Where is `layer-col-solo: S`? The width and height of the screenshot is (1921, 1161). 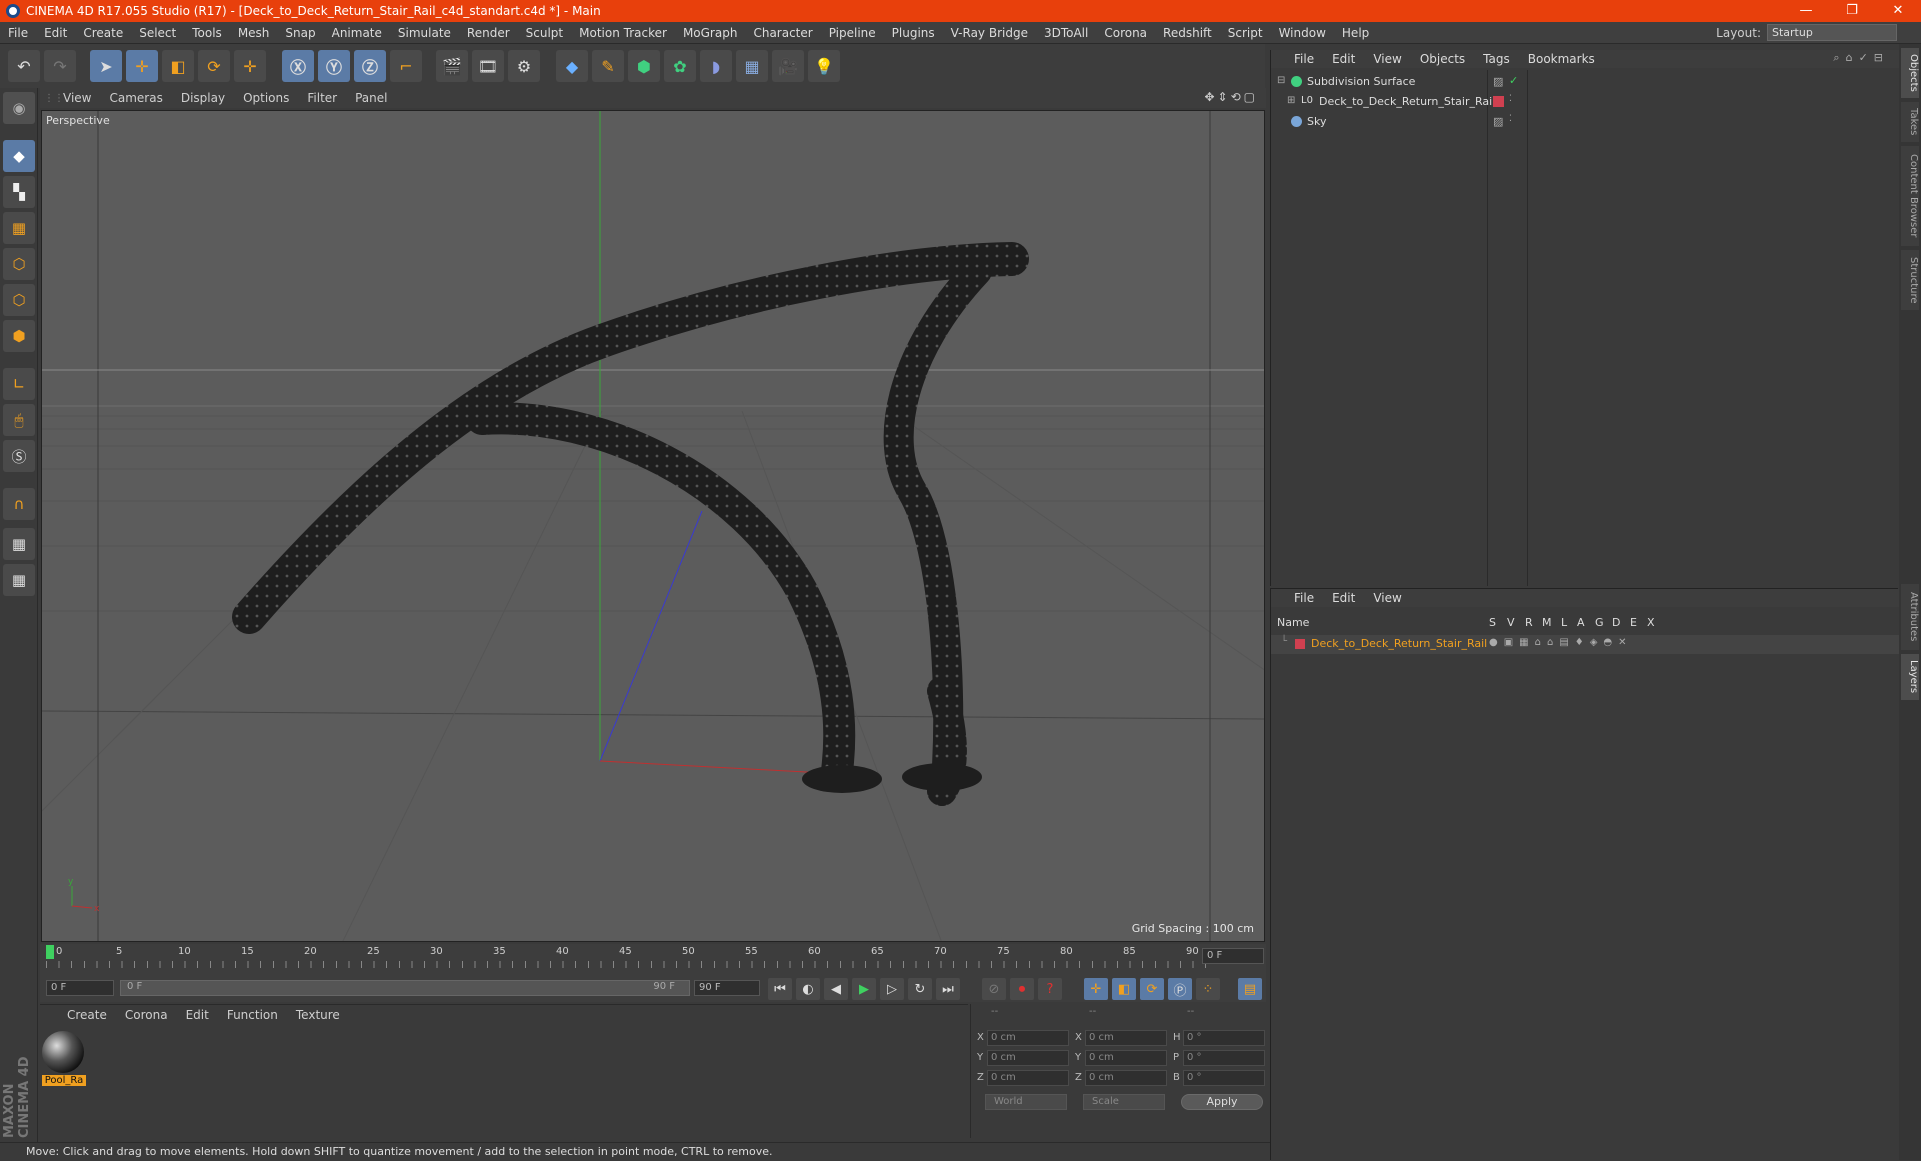 layer-col-solo: S is located at coordinates (1492, 622).